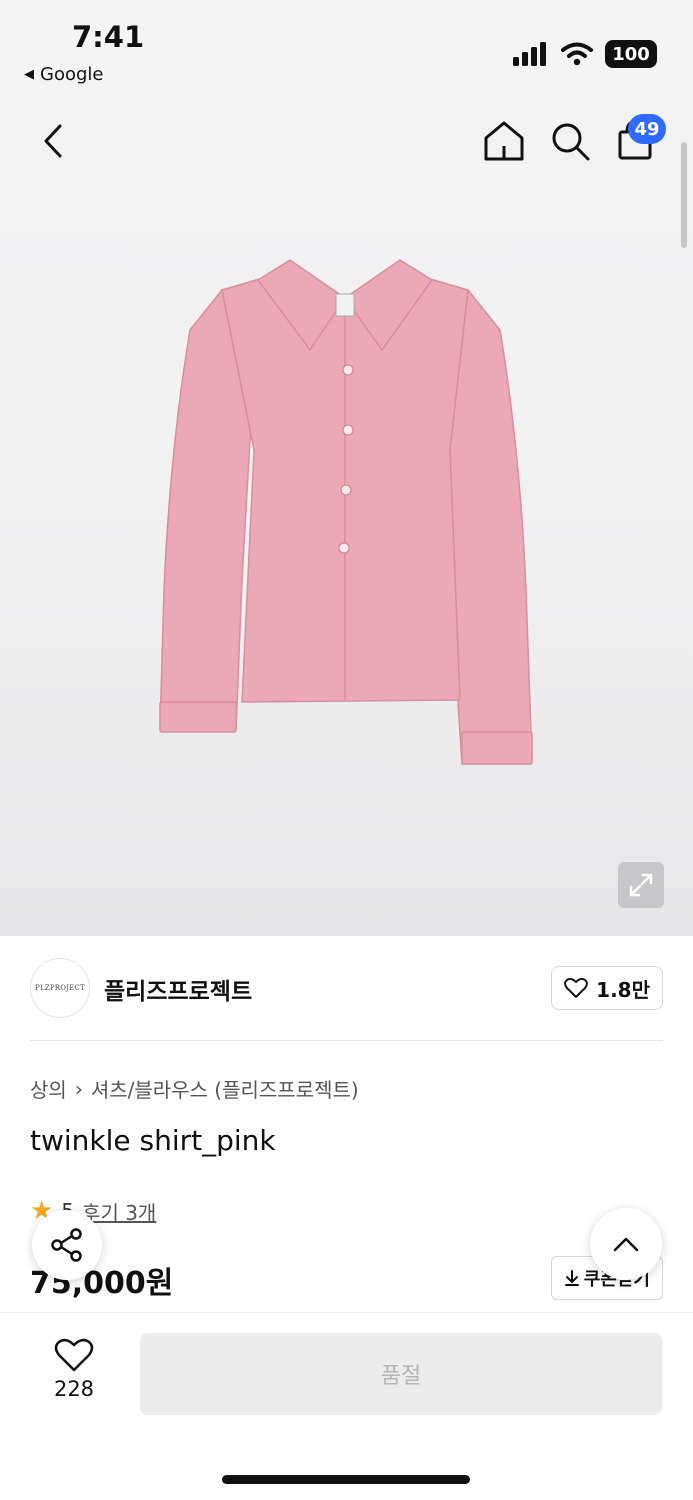  I want to click on share-button, so click(67, 1245).